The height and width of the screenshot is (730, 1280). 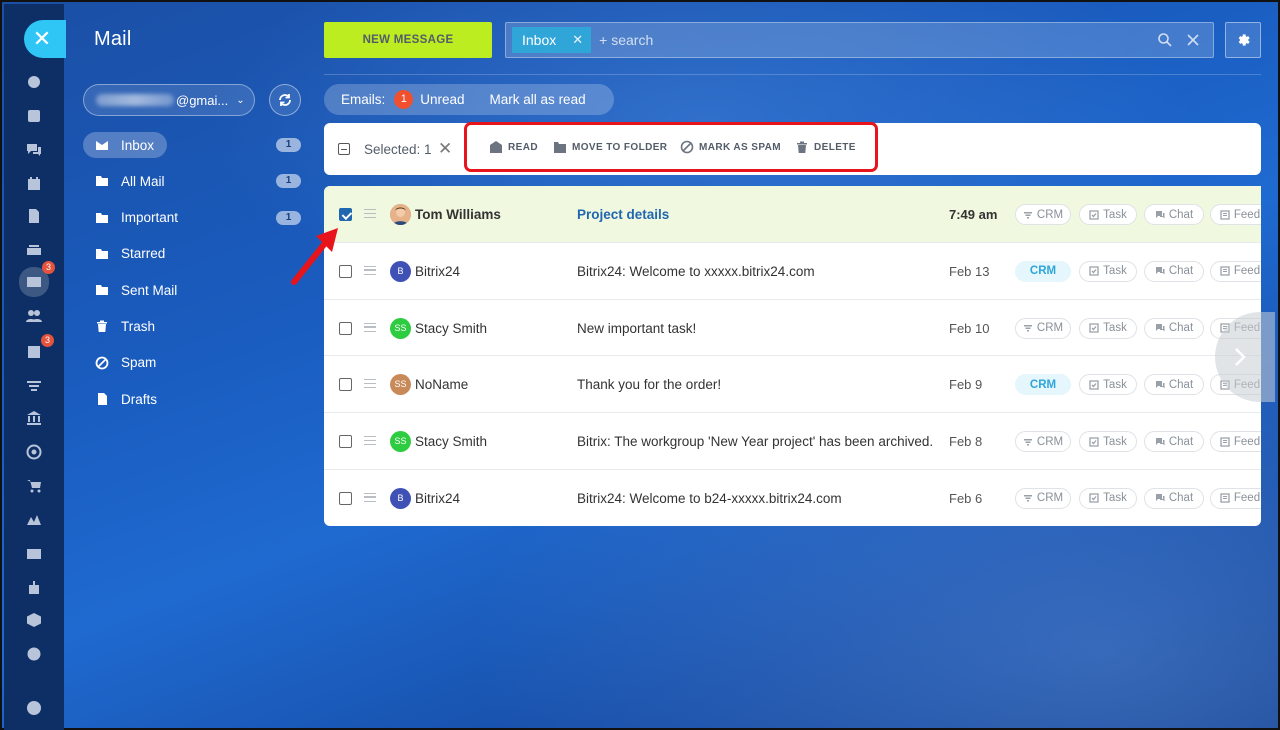 What do you see at coordinates (34, 116) in the screenshot?
I see `rail-feed-icon` at bounding box center [34, 116].